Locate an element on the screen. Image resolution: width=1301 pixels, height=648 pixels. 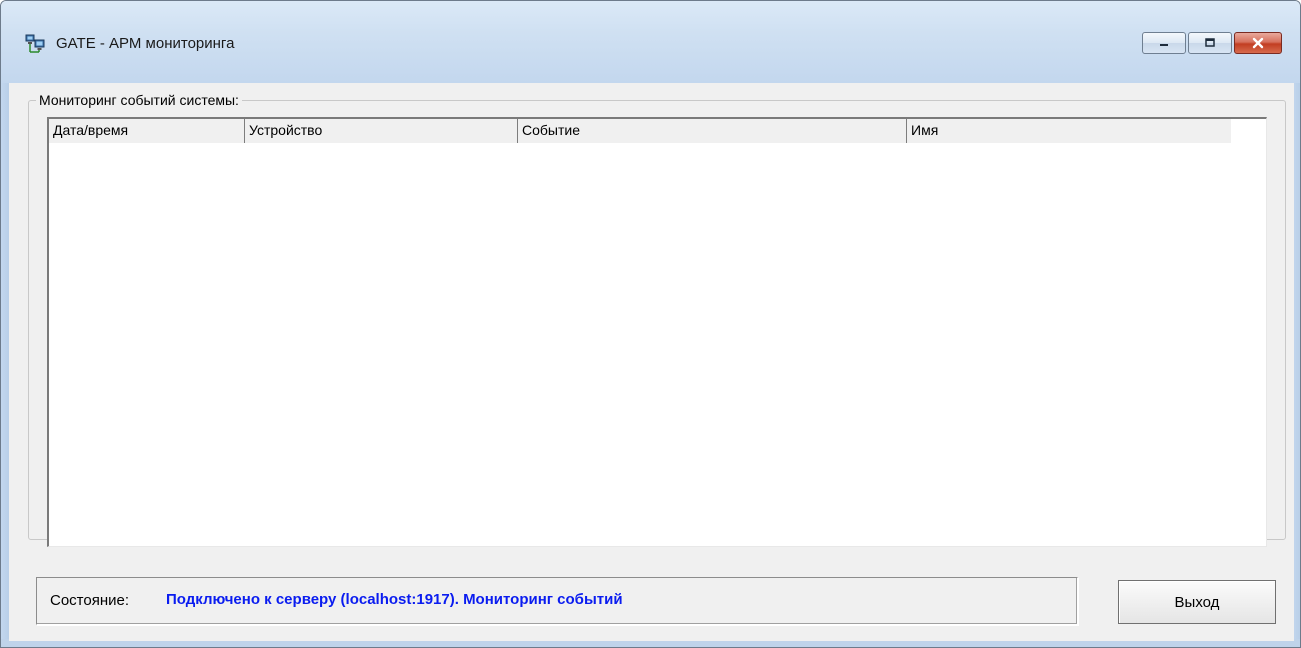
maximize-icon is located at coordinates (1210, 42).